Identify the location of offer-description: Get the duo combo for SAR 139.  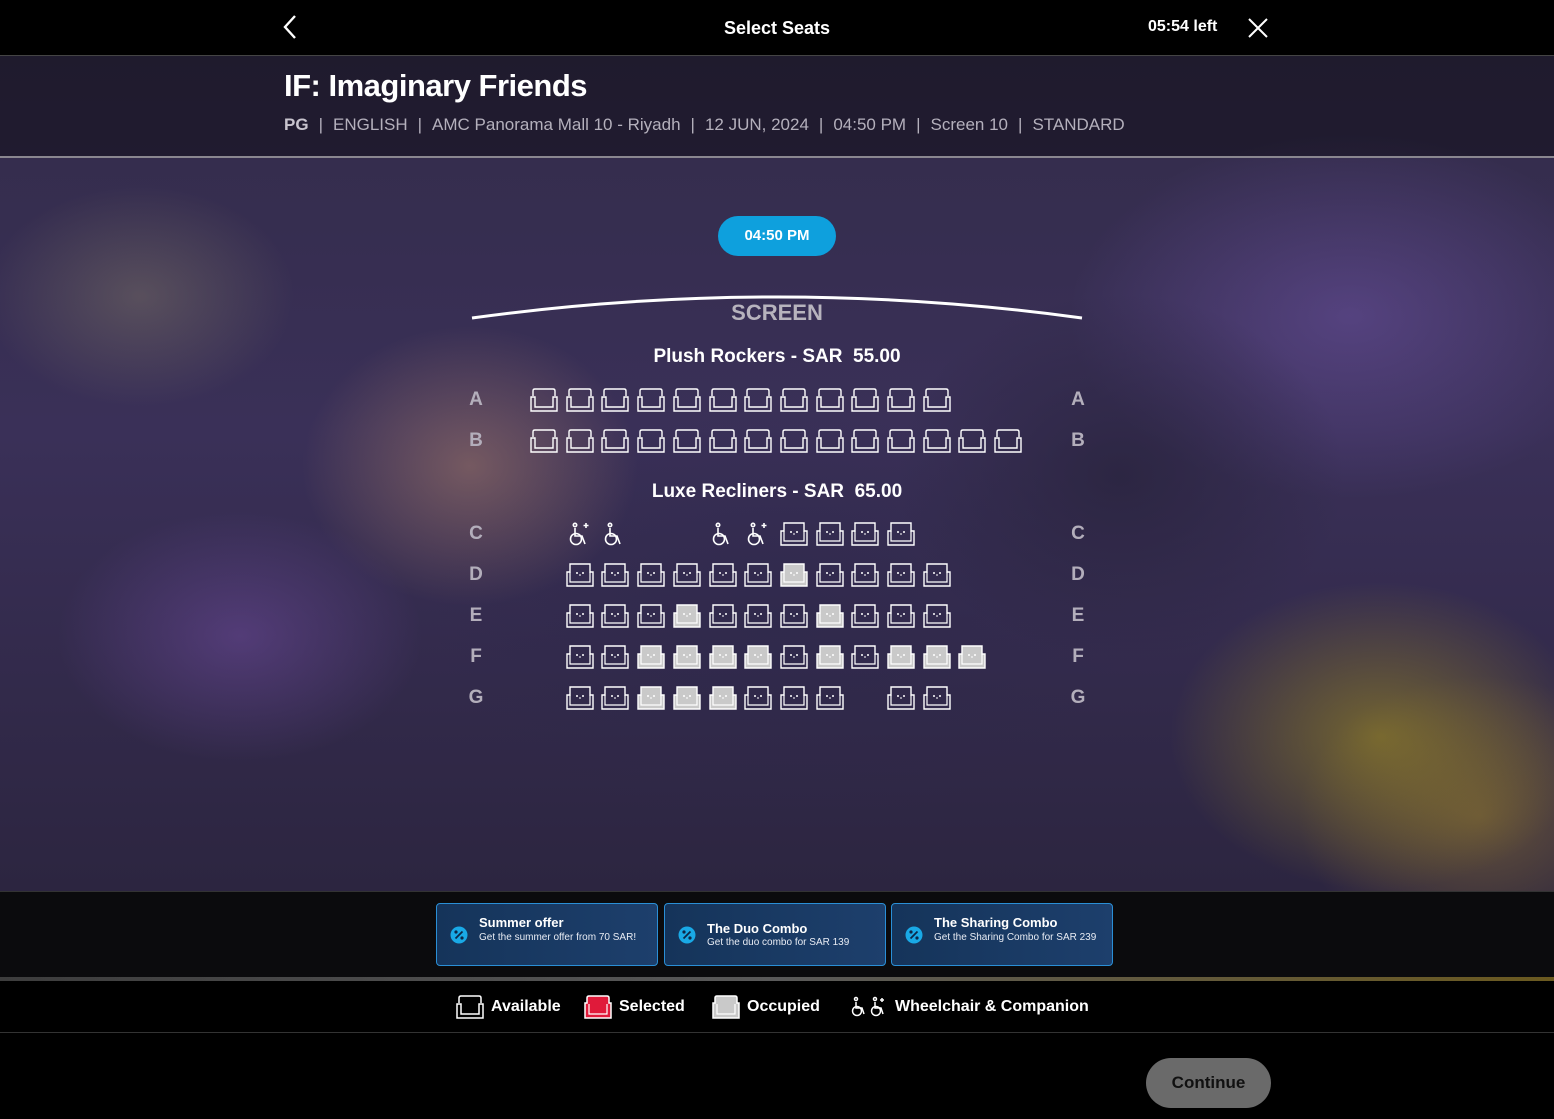
(778, 942).